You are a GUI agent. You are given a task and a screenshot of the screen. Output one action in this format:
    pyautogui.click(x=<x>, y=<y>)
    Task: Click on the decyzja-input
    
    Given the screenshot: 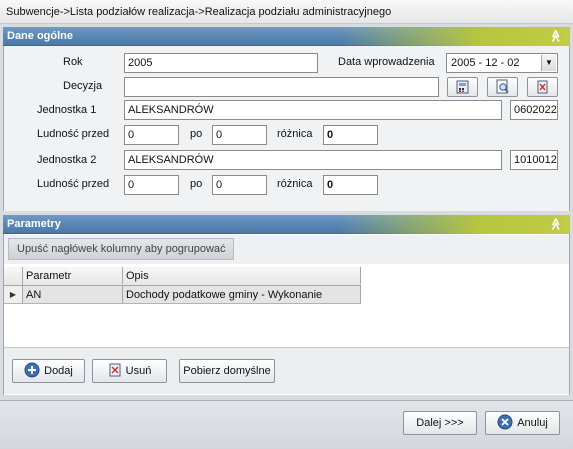 What is the action you would take?
    pyautogui.click(x=281, y=87)
    